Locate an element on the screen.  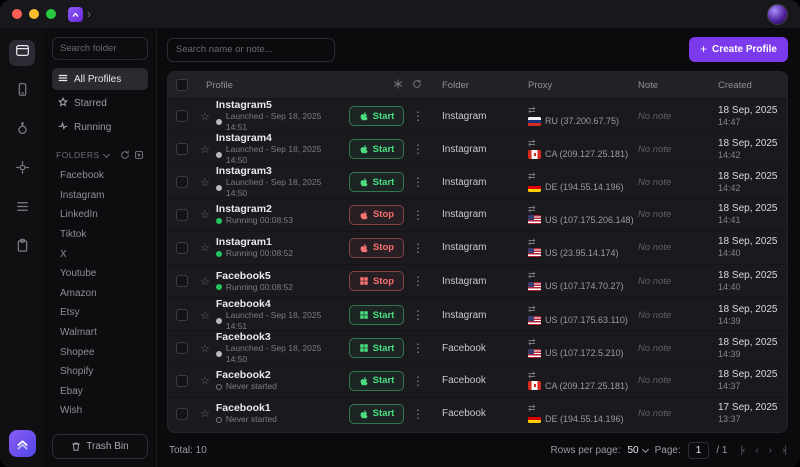
folder-item: LinkedIn is located at coordinates (100, 215).